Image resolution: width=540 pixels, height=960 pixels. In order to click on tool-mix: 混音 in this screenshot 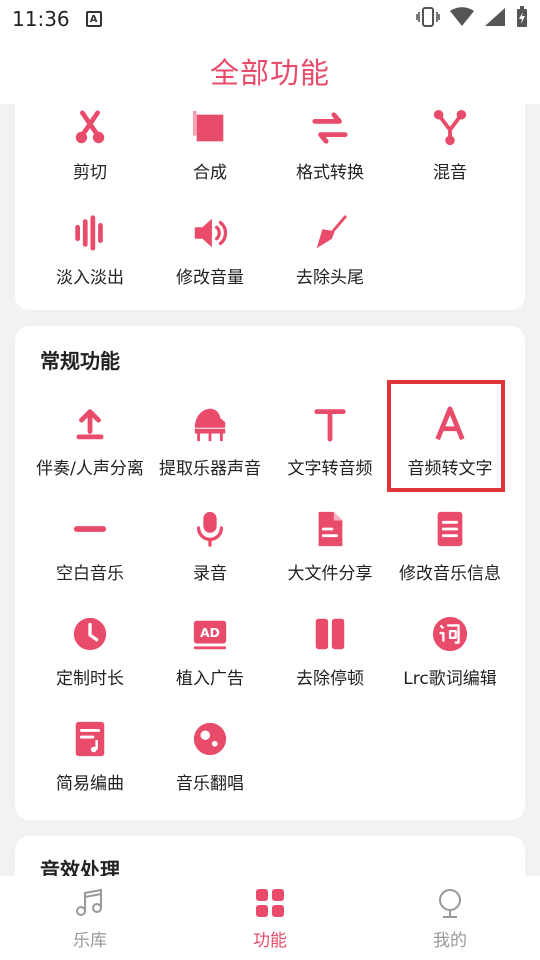, I will do `click(450, 156)`.